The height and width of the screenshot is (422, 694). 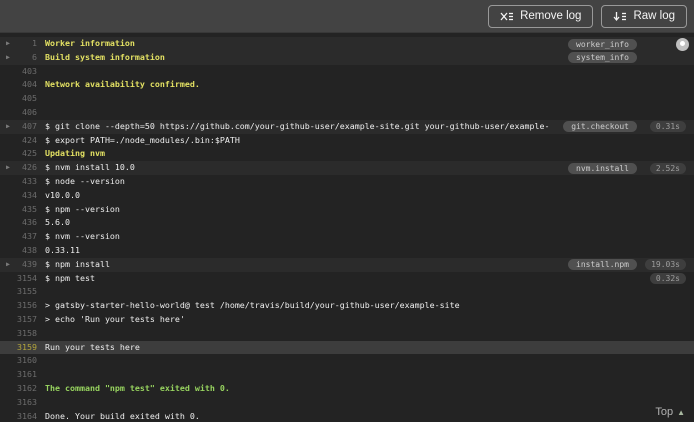 I want to click on line-number: 407, so click(x=18, y=127).